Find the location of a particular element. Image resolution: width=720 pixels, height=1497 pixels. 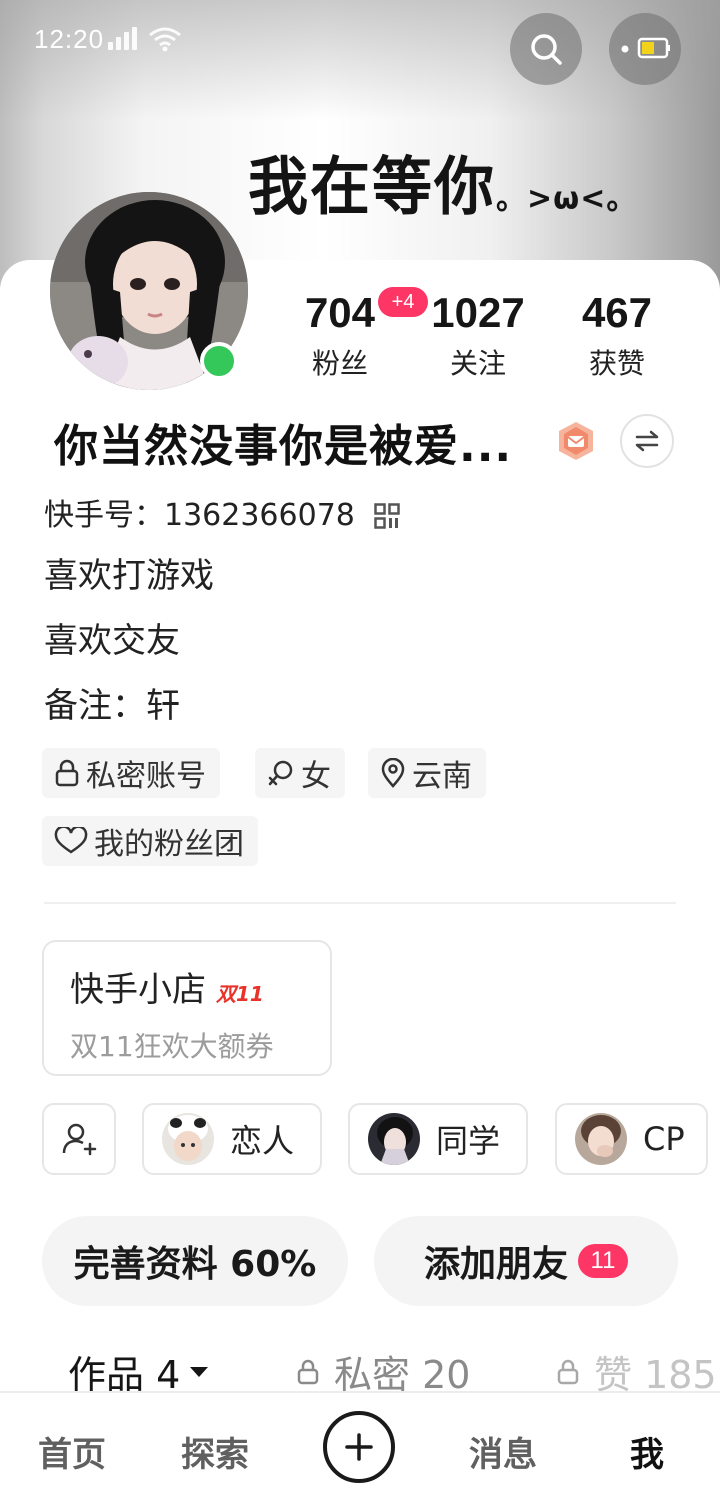

add-friends-count-badge: 11 is located at coordinates (603, 1261).